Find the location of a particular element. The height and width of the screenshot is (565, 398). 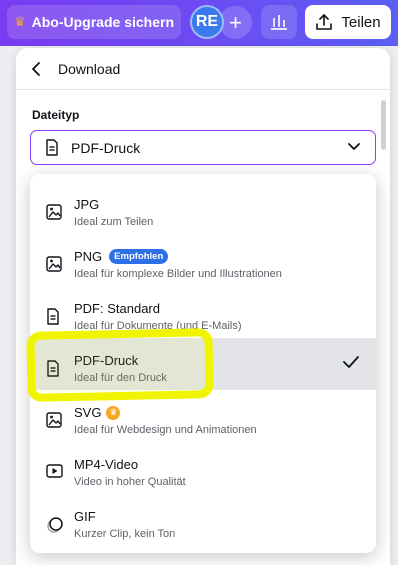

option-mp4-video: MP4-Video Video in hoher Qualität is located at coordinates (203, 468).